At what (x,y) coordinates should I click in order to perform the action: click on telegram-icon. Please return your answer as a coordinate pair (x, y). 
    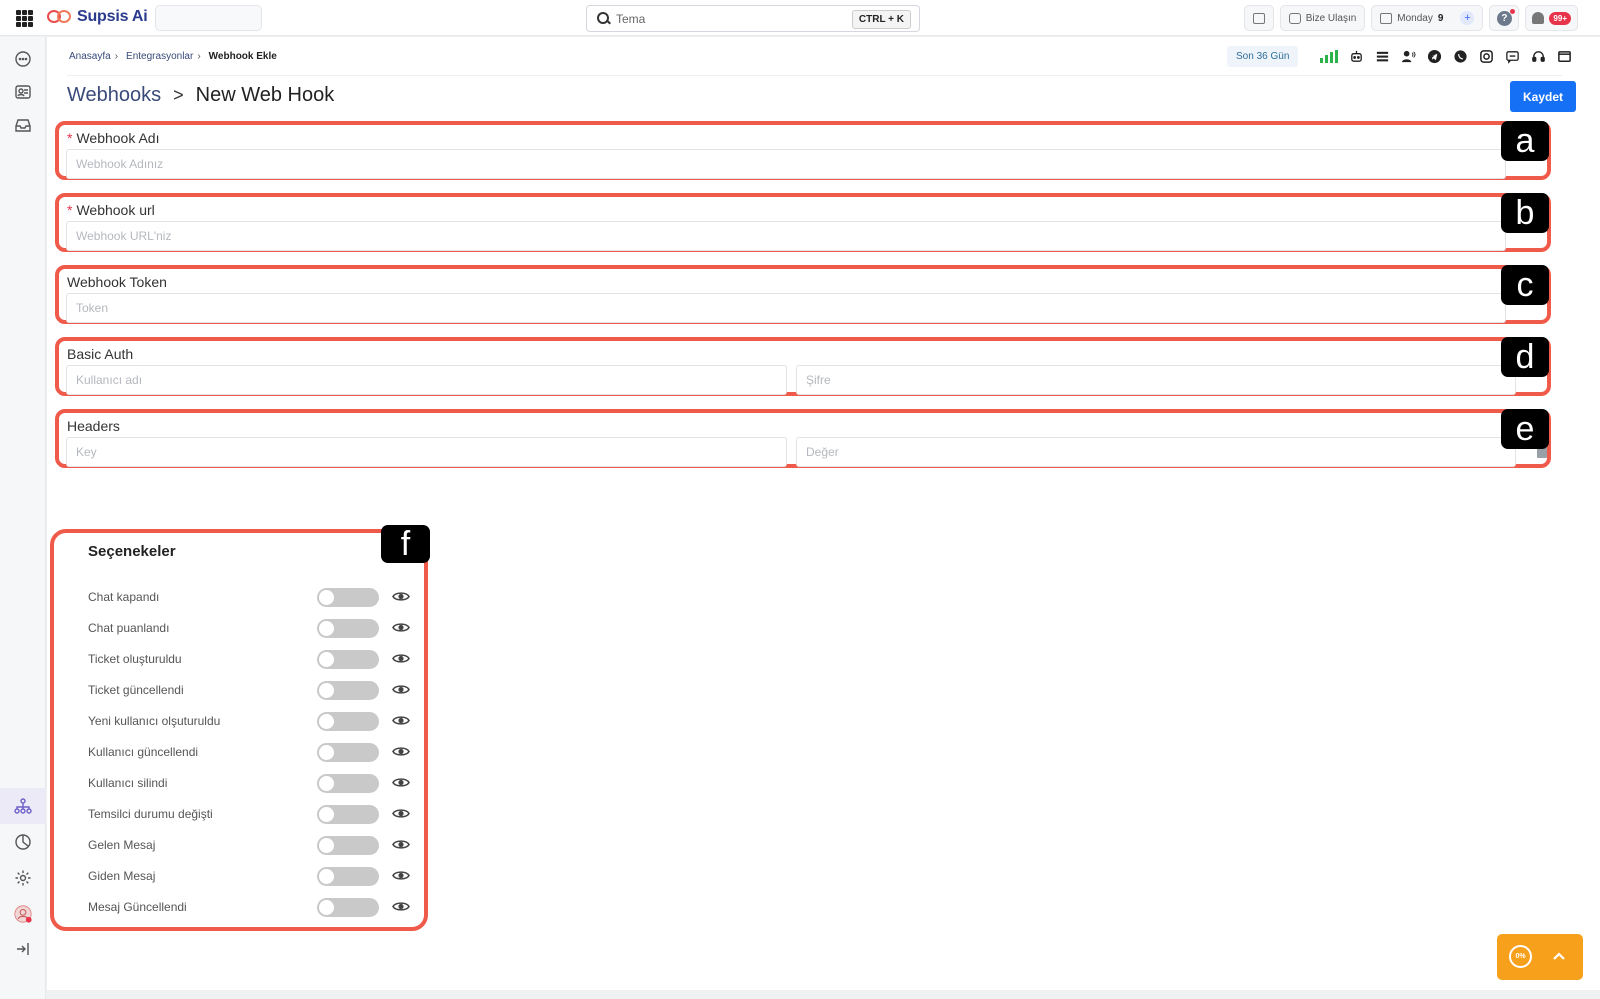
    Looking at the image, I should click on (1434, 57).